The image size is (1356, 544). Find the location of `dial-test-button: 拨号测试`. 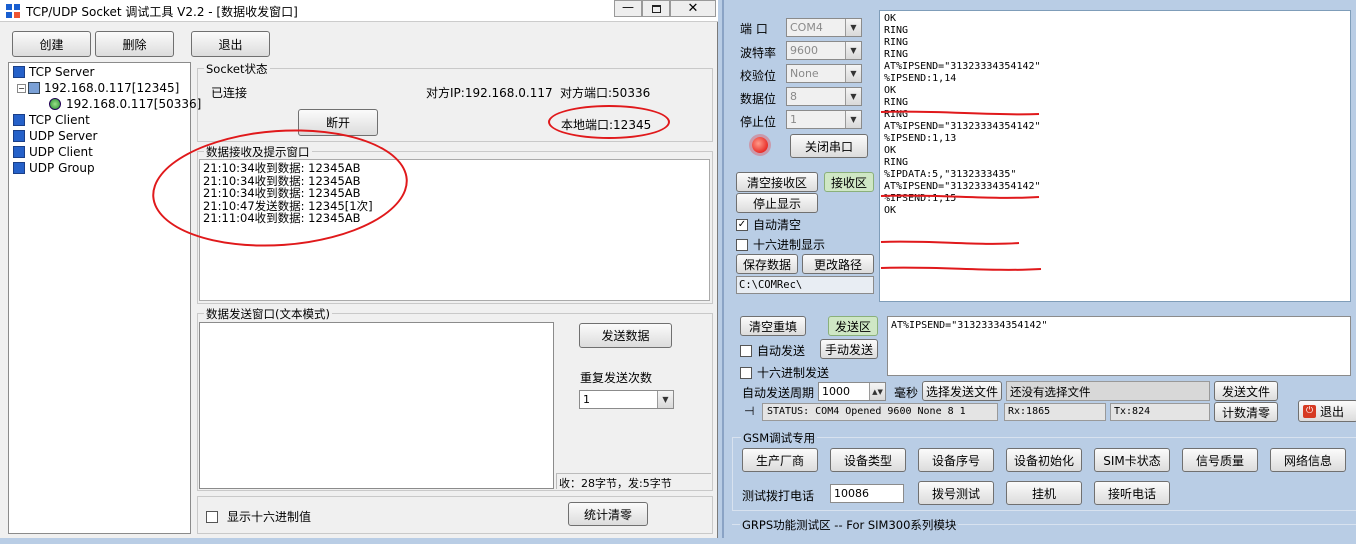

dial-test-button: 拨号测试 is located at coordinates (956, 493).